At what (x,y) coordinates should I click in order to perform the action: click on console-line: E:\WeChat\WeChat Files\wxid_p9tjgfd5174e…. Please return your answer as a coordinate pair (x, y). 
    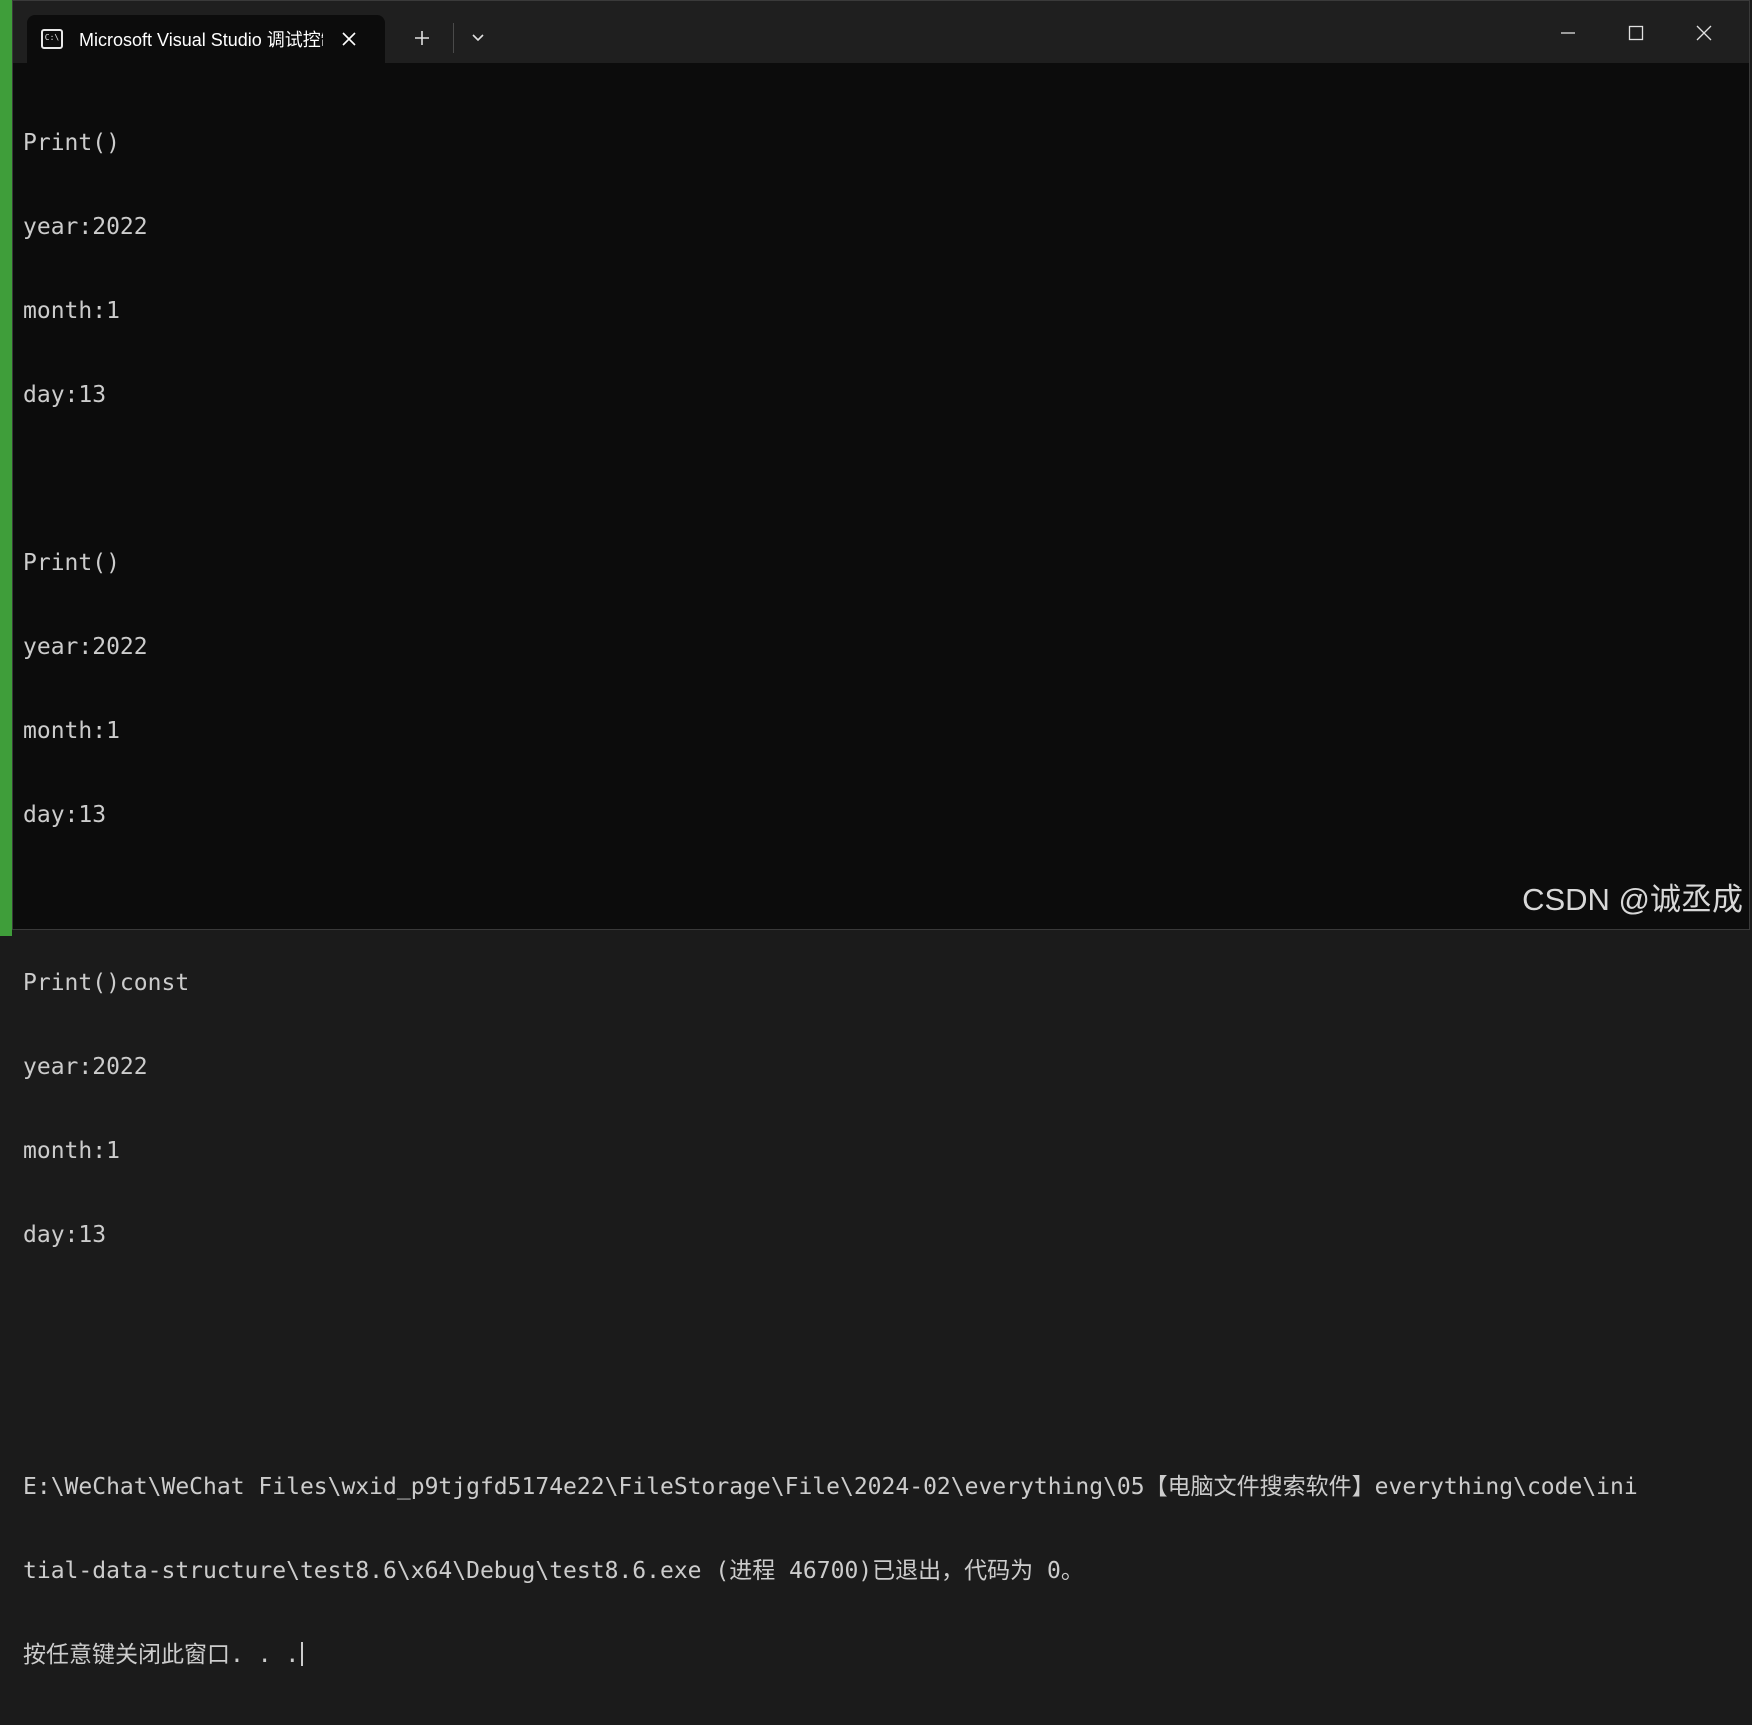
    Looking at the image, I should click on (830, 1487).